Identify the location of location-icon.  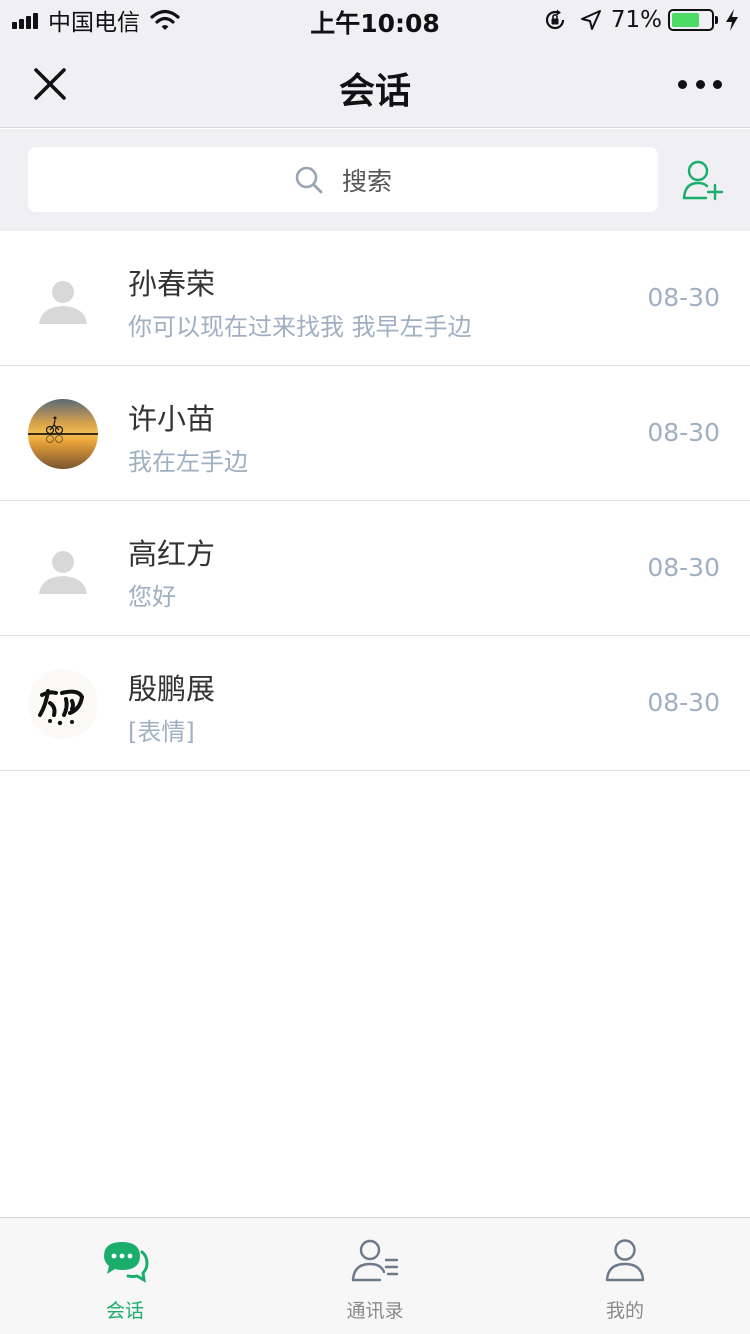
(590, 20).